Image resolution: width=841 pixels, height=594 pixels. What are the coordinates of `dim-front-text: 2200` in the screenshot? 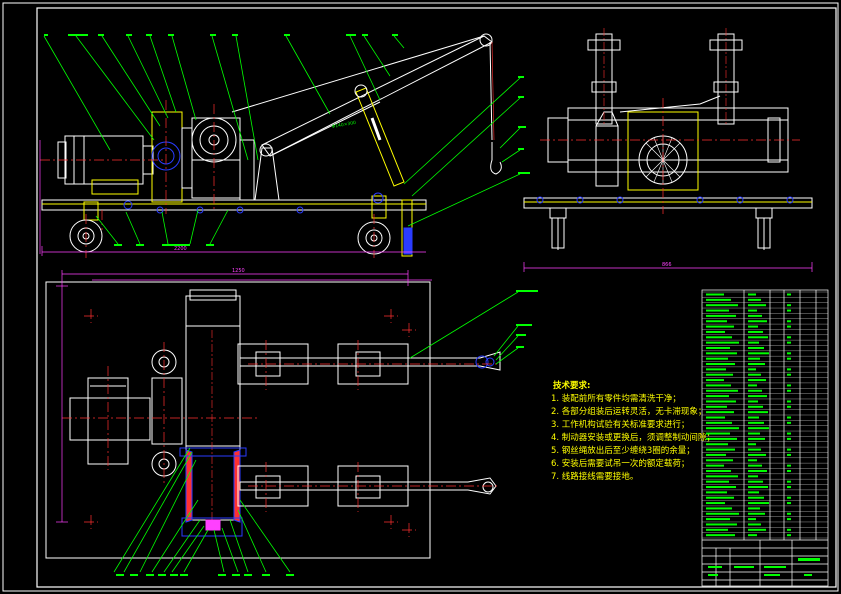 It's located at (180, 249).